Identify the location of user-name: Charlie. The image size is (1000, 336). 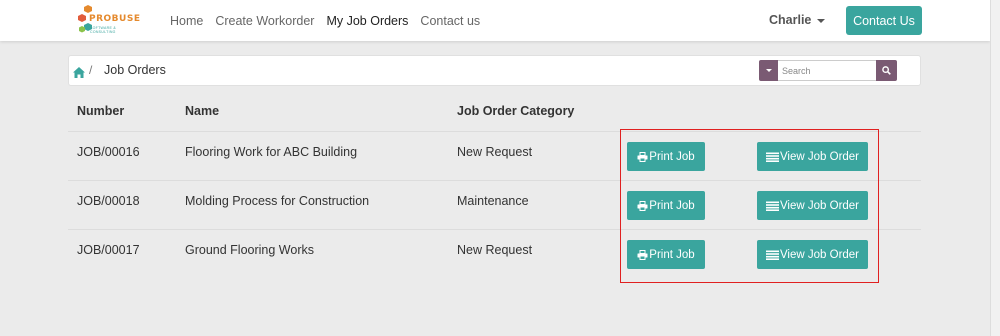
(790, 20).